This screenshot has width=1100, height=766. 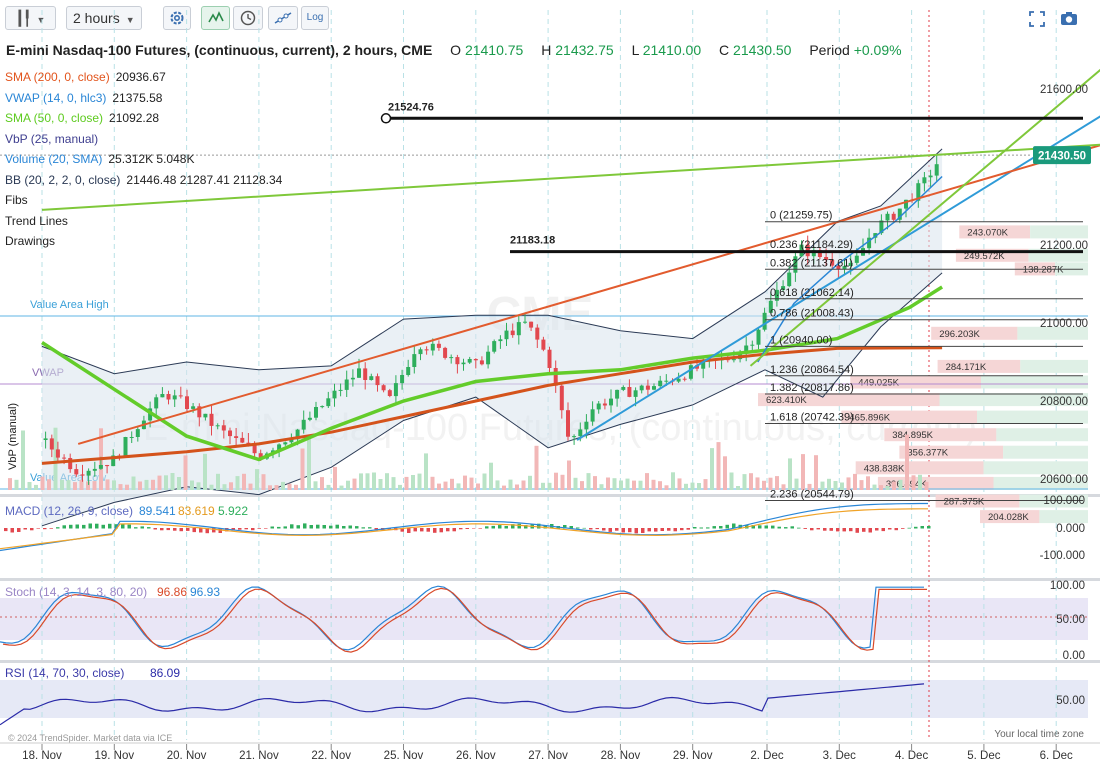 I want to click on indicator-3: VbP (25, manual), so click(x=54, y=139).